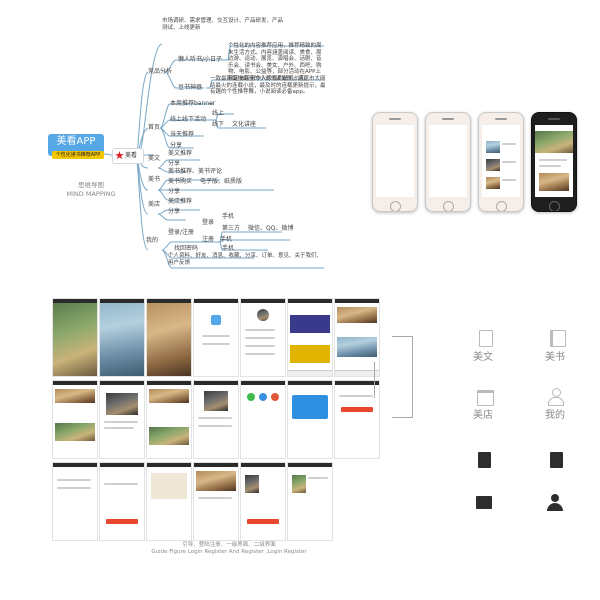 The width and height of the screenshot is (600, 600). I want to click on person-outline-icon, so click(556, 397).